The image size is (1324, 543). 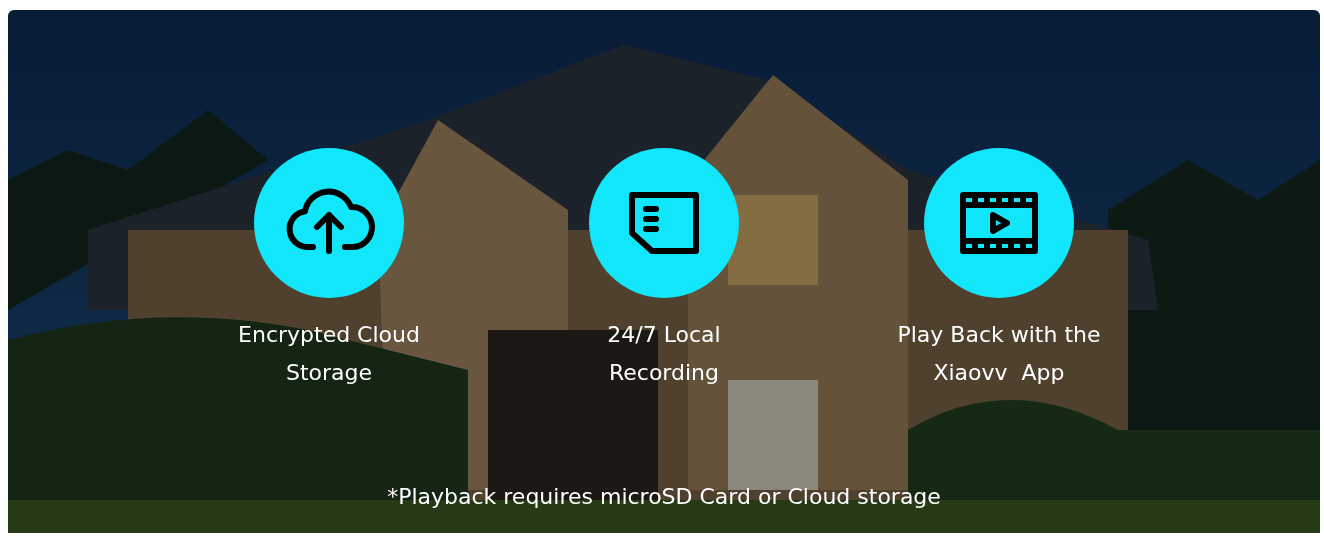 I want to click on feature-label: 24/7 Local Recording, so click(x=664, y=354).